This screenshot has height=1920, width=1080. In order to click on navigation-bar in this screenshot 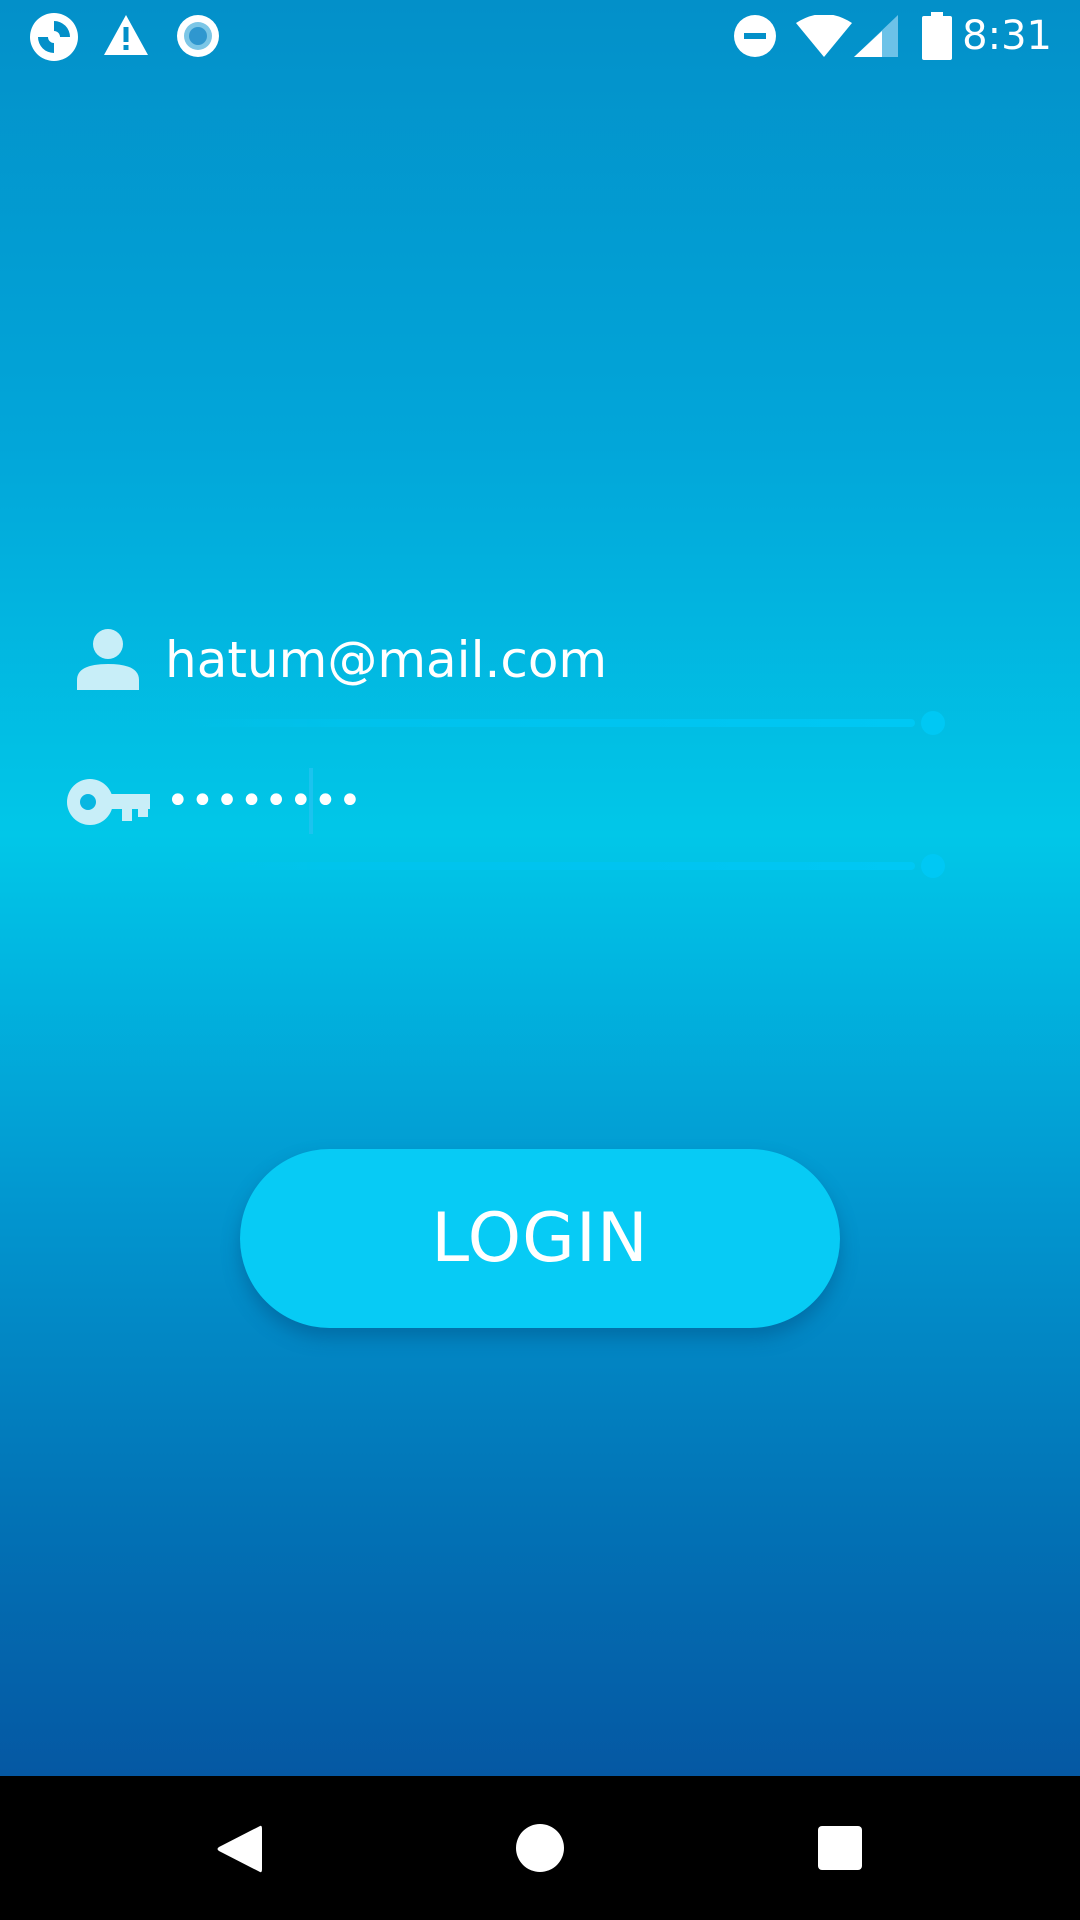, I will do `click(540, 1848)`.